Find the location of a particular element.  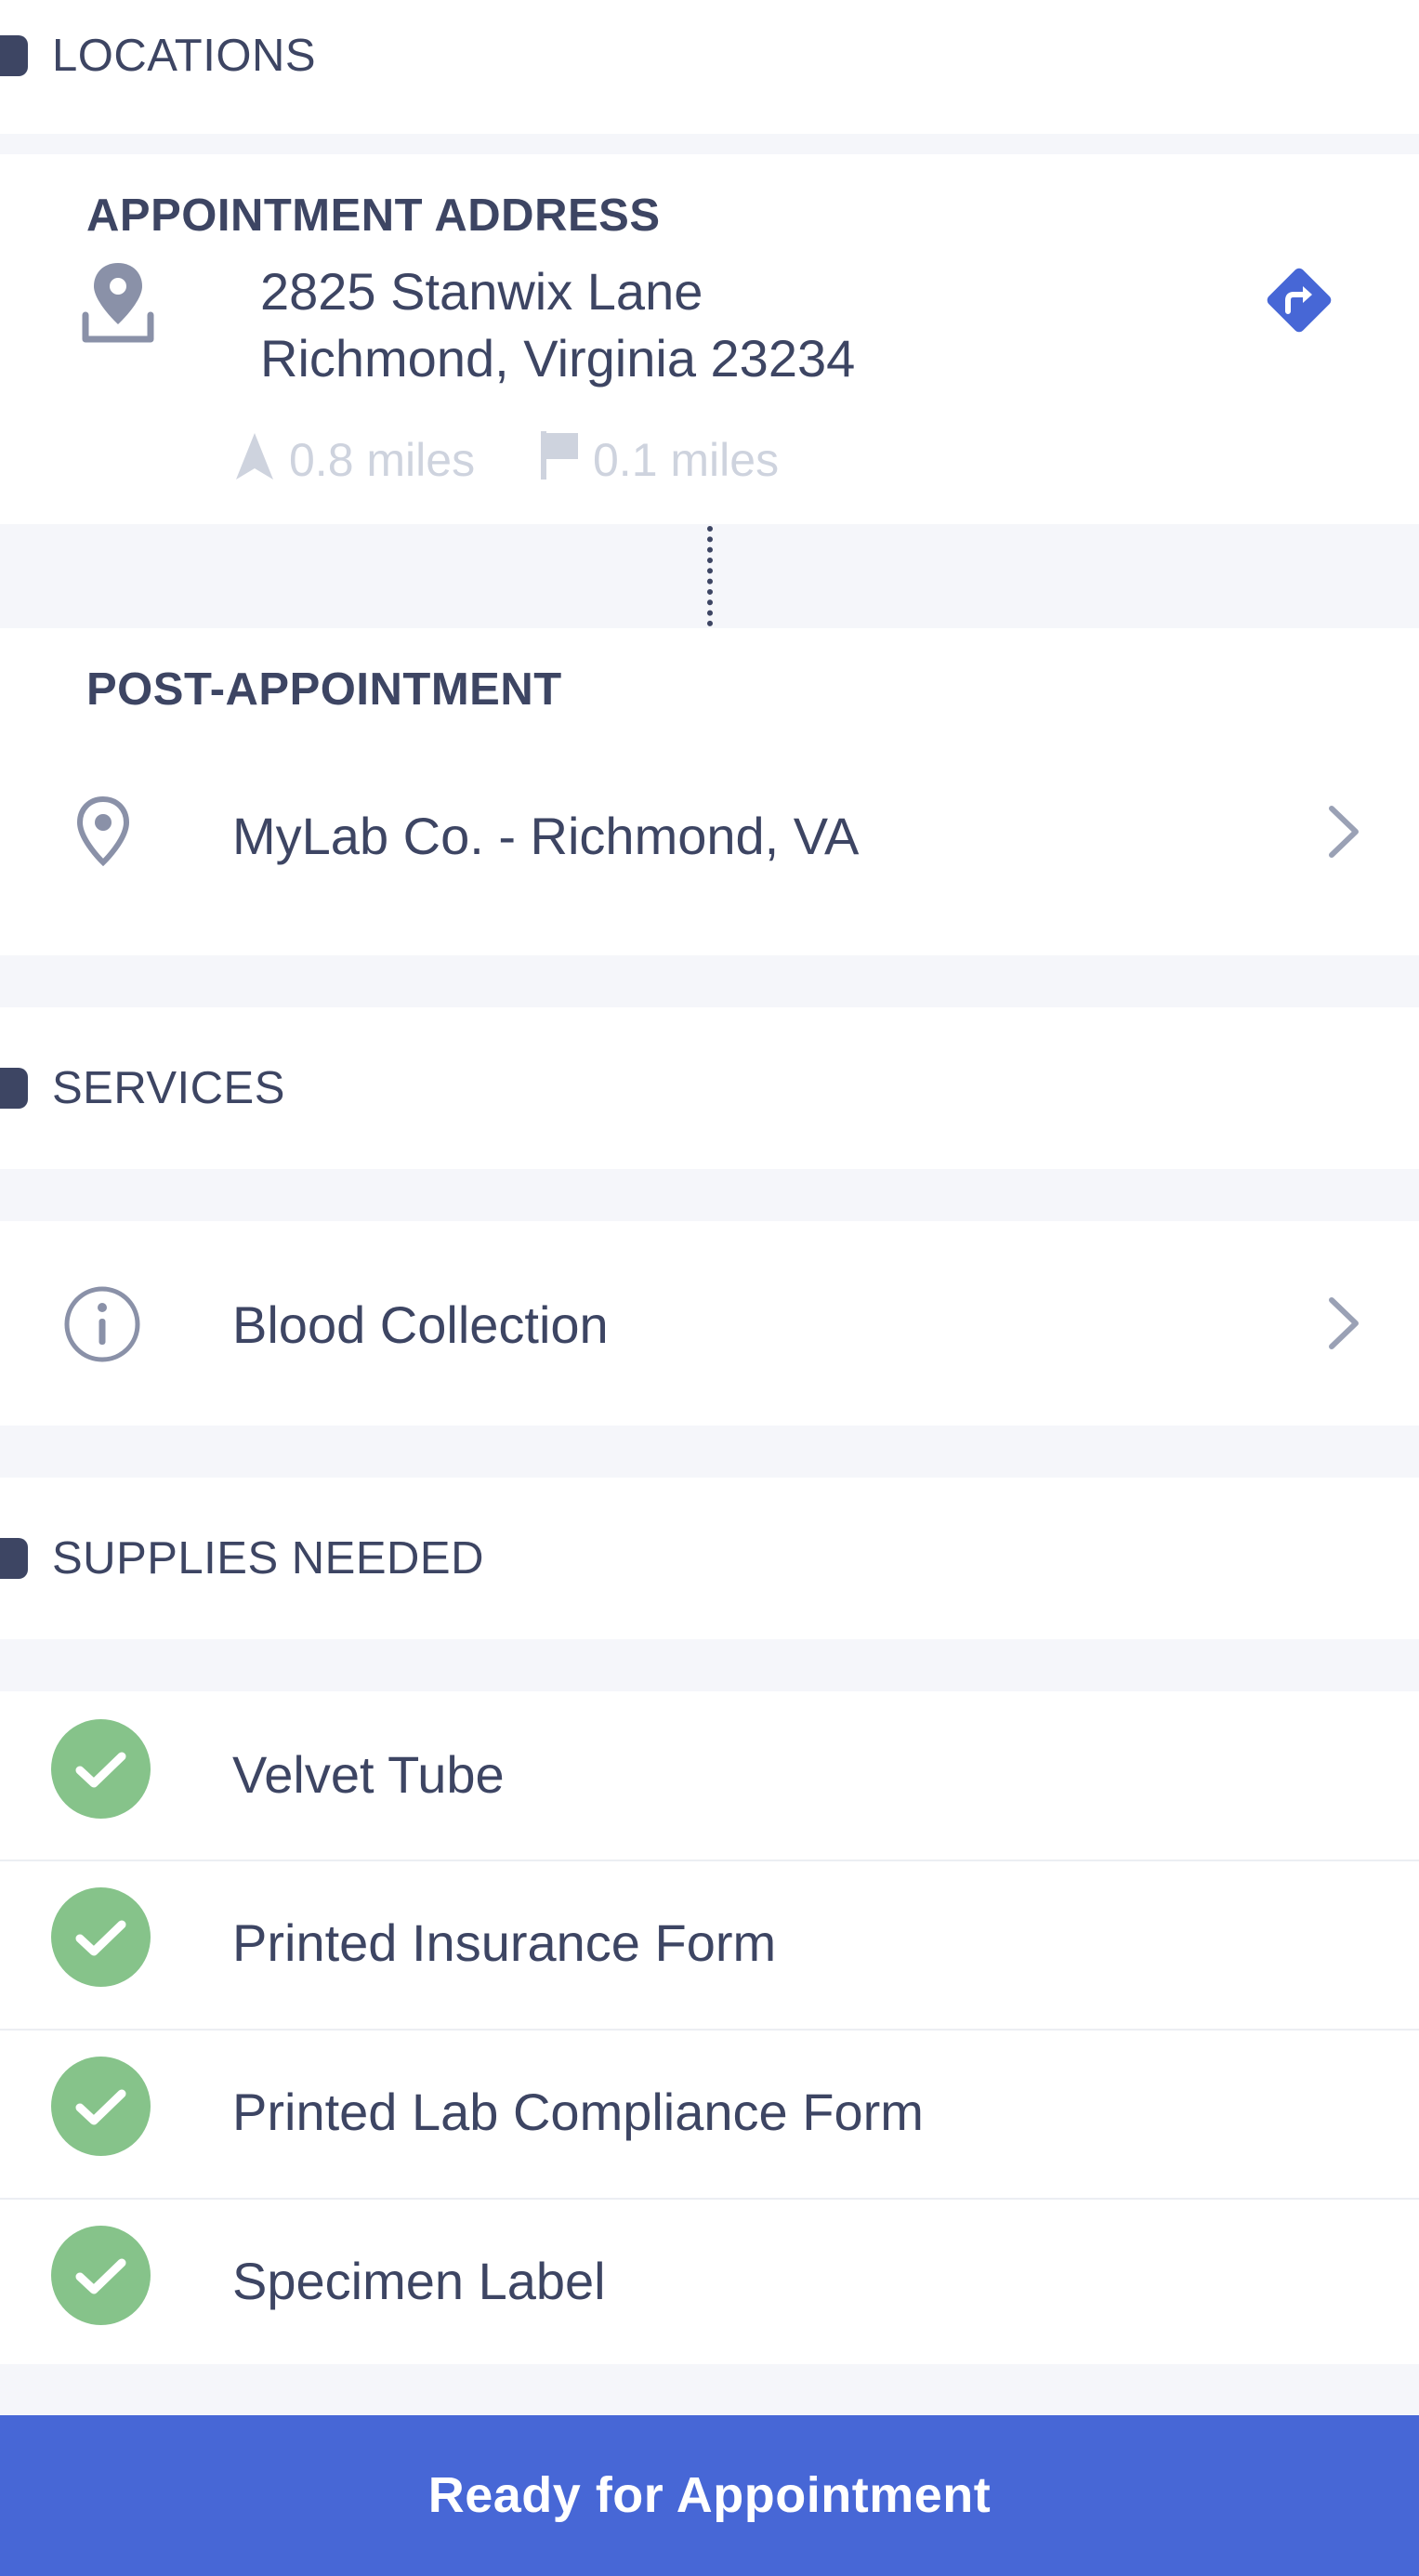

map-pin-icon is located at coordinates (103, 833).